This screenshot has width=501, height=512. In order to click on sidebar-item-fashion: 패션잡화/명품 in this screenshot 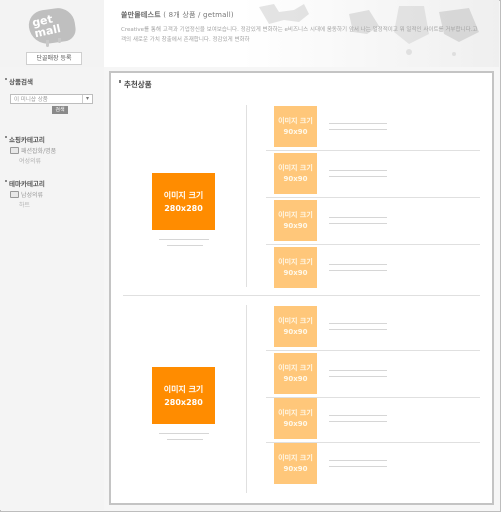, I will do `click(33, 150)`.